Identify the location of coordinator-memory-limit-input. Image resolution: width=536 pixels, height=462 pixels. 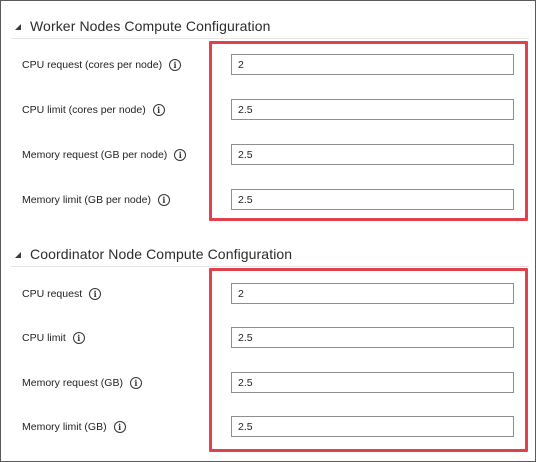
(372, 426).